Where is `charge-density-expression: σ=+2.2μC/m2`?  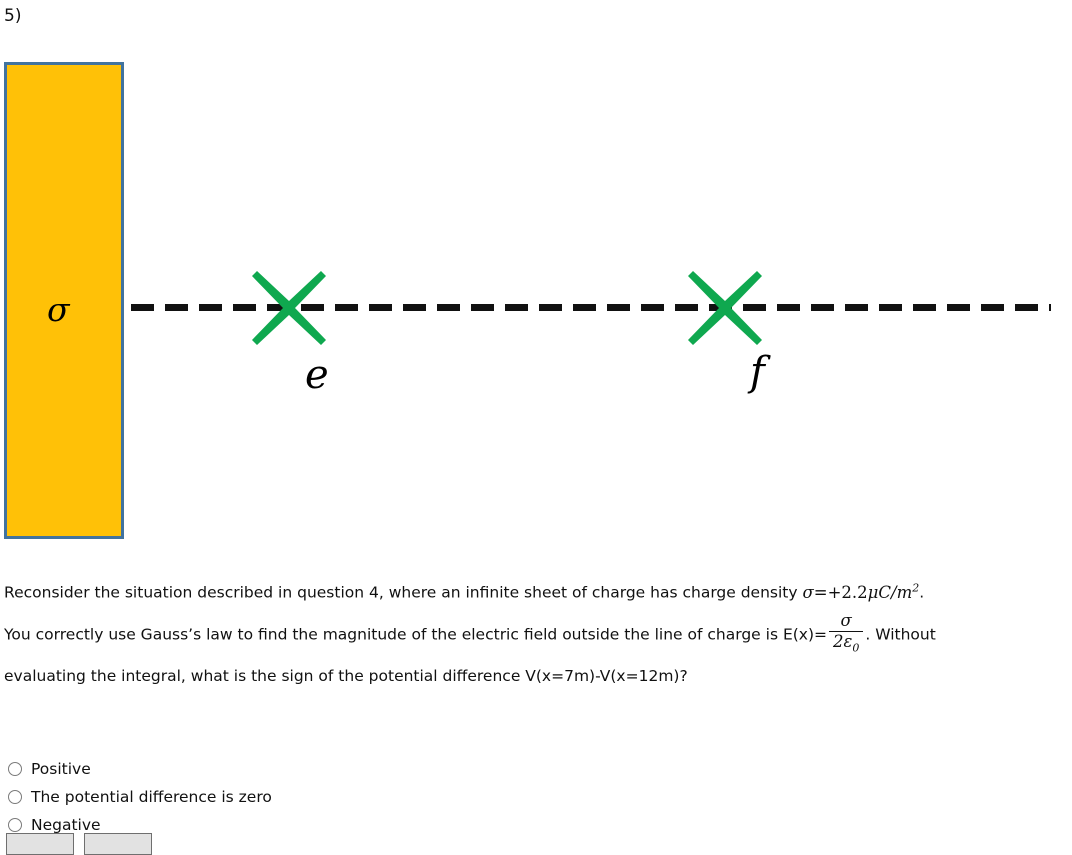 charge-density-expression: σ=+2.2μC/m2 is located at coordinates (860, 591).